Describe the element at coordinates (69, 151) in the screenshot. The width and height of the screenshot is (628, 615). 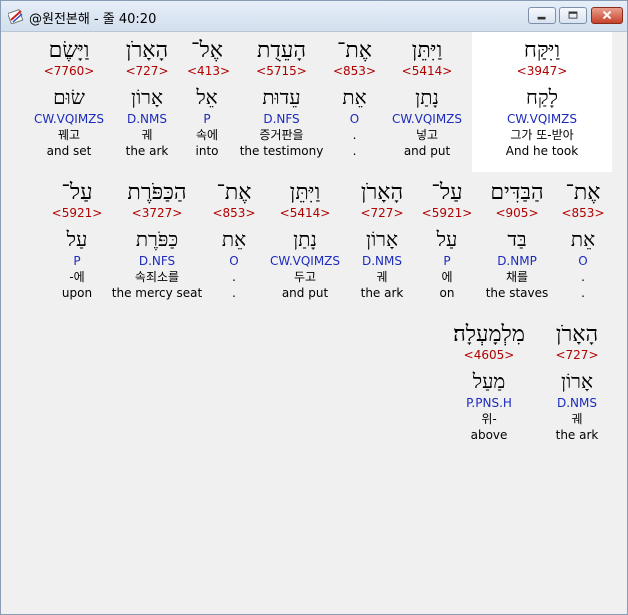
I see `english-gloss: and set` at that location.